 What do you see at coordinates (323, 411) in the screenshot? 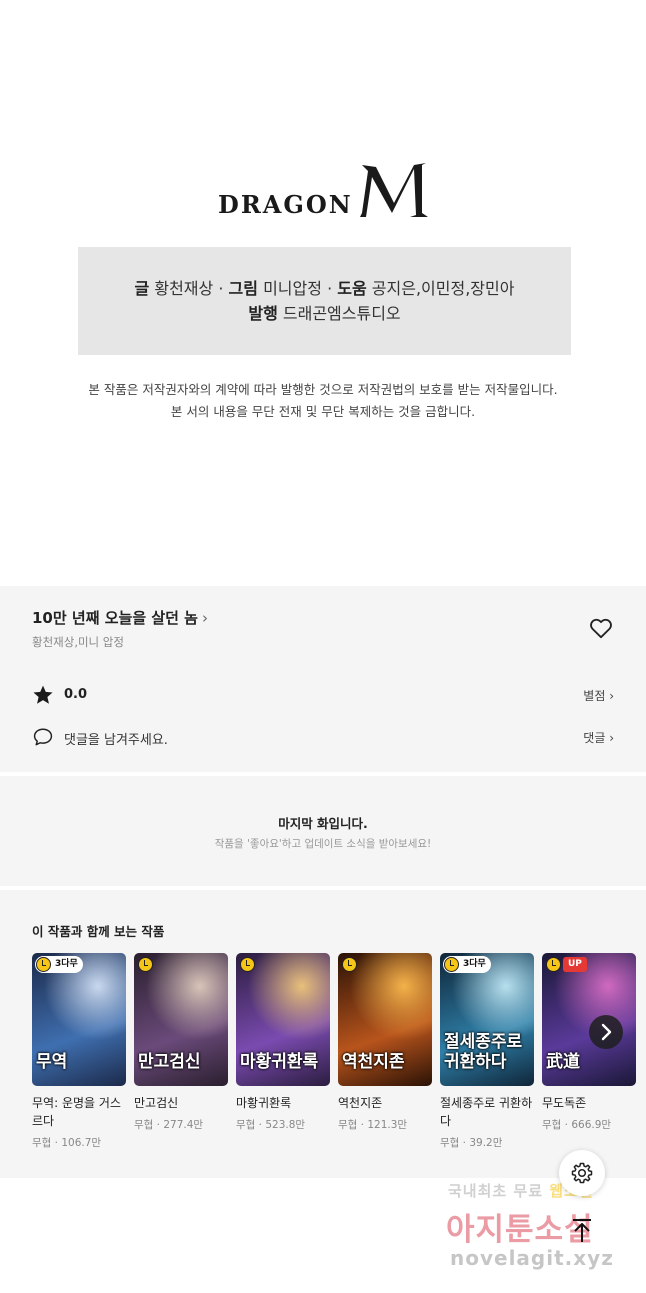
I see `copyright-line-2: 본 서의 내용을 무단 전재 및 무단 복제하는 것을 금합니다.` at bounding box center [323, 411].